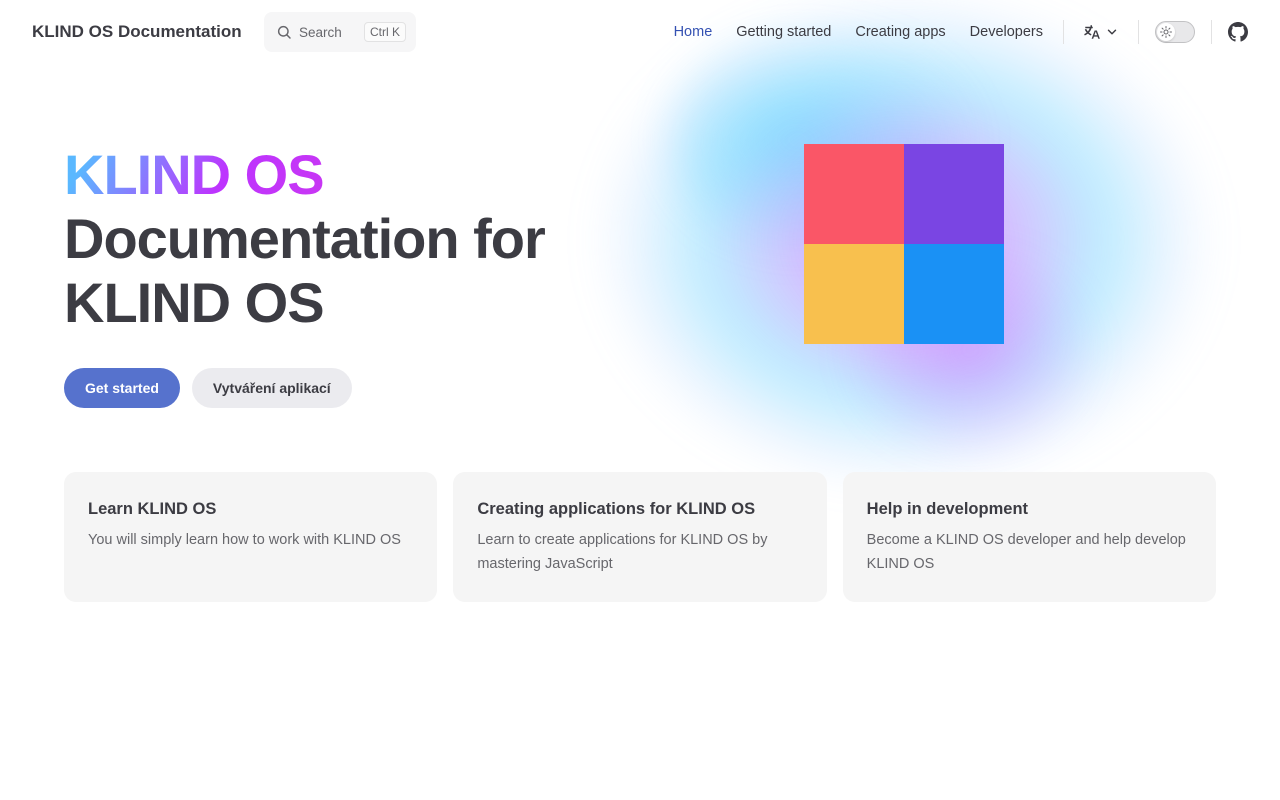 This screenshot has width=1280, height=800. What do you see at coordinates (320, 32) in the screenshot?
I see `search-label: Search` at bounding box center [320, 32].